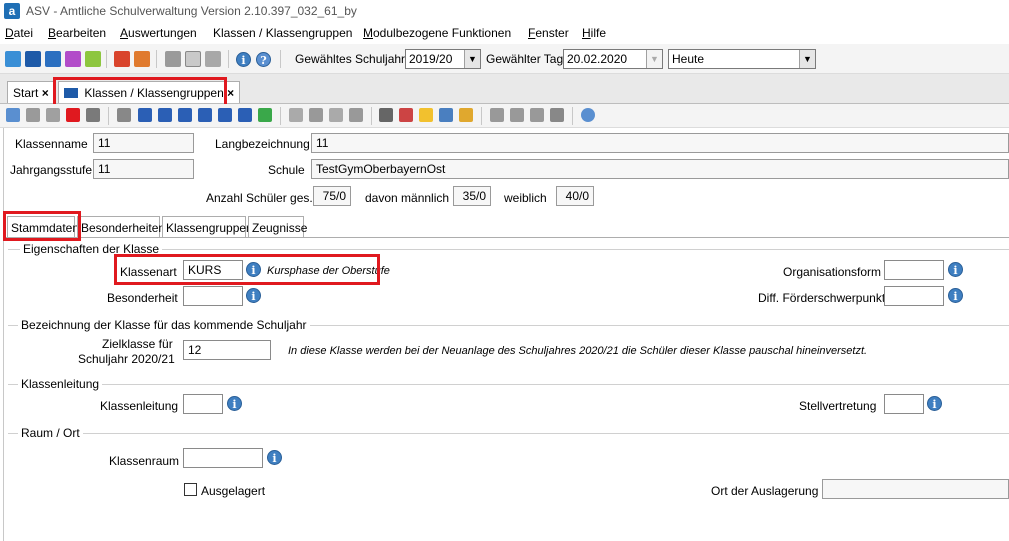  What do you see at coordinates (43, 227) in the screenshot?
I see `tab-stammdaten: Stammdaten` at bounding box center [43, 227].